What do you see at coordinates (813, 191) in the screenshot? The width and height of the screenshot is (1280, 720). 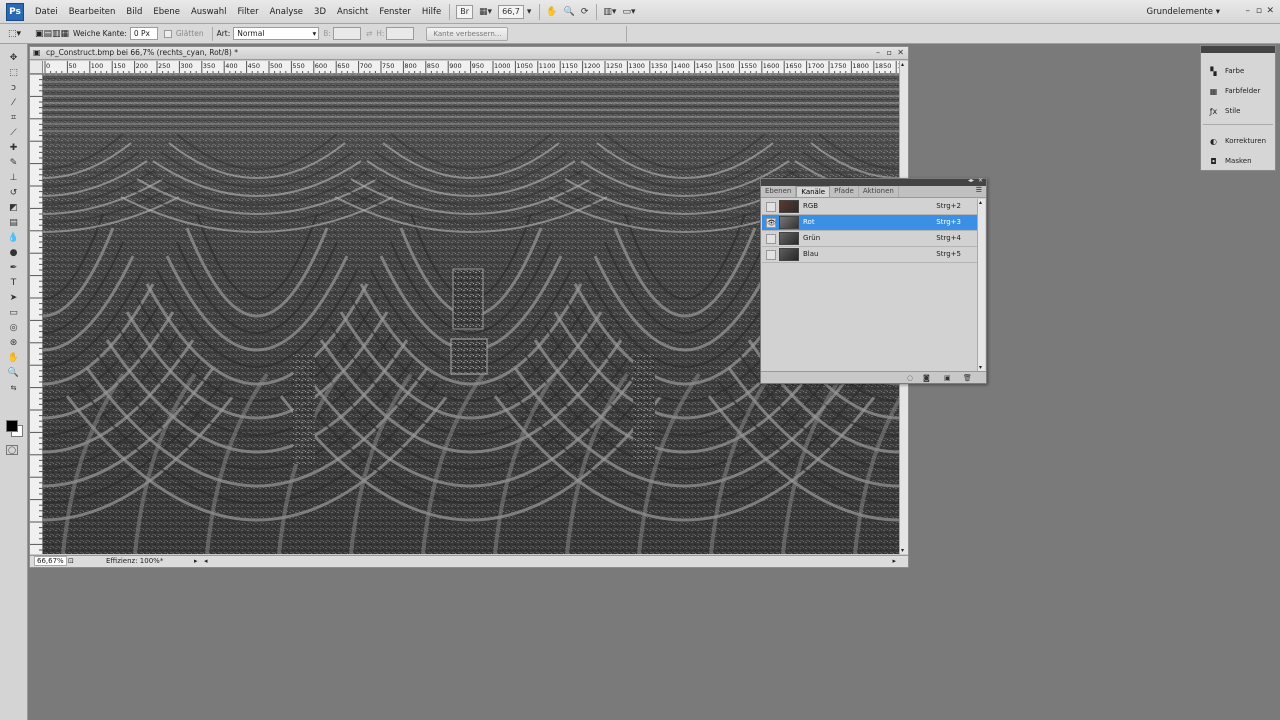 I see `tab-kanaele: Kanäle` at bounding box center [813, 191].